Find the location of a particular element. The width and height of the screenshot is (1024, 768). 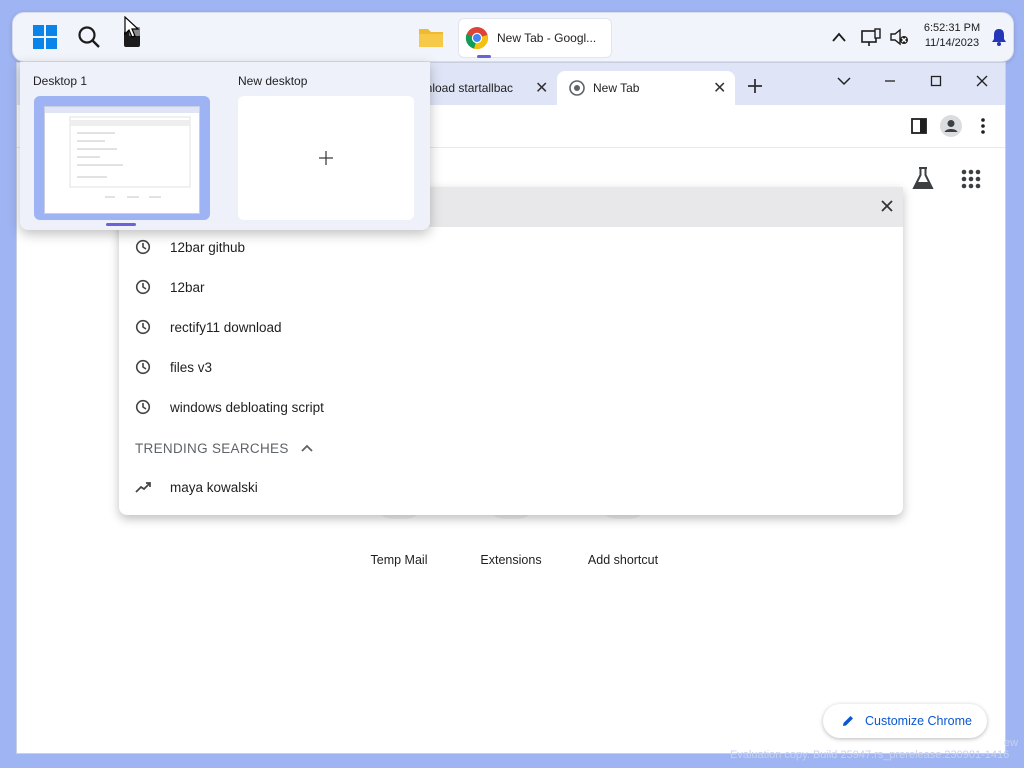

more-vert-icon is located at coordinates (983, 126).